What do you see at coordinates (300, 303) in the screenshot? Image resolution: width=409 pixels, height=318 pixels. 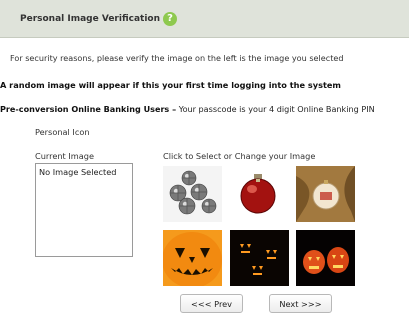 I see `next-button: Next >>>` at bounding box center [300, 303].